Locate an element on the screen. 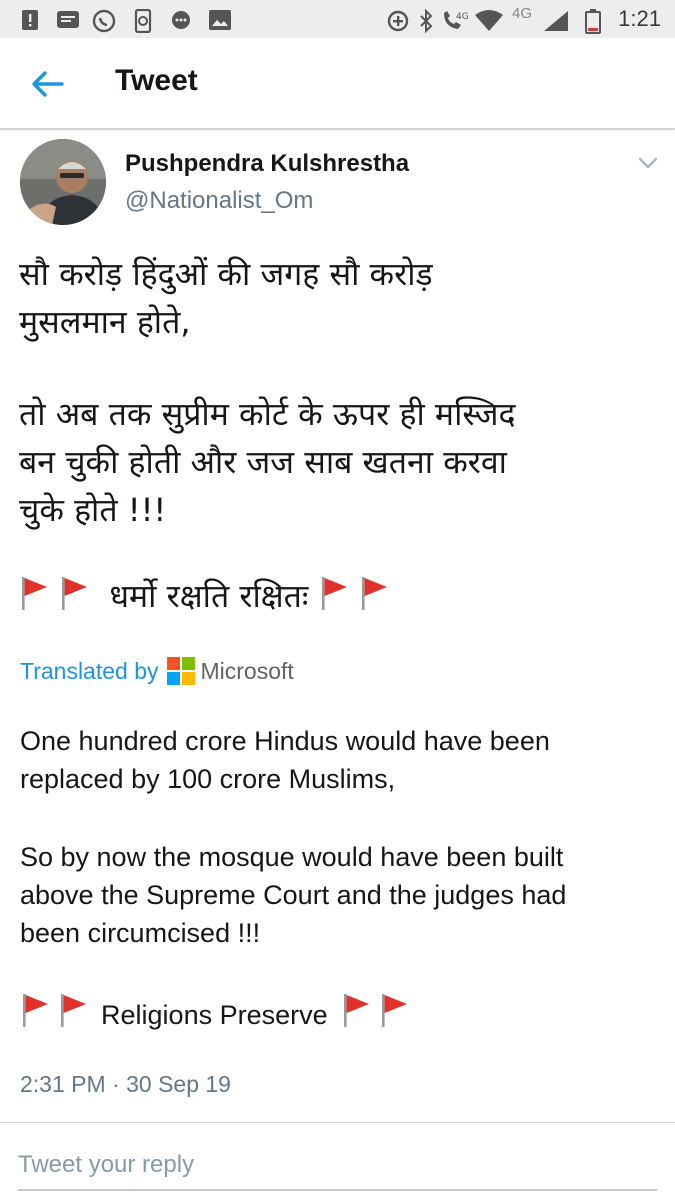 The image size is (675, 1200). chat-icon is located at coordinates (181, 20).